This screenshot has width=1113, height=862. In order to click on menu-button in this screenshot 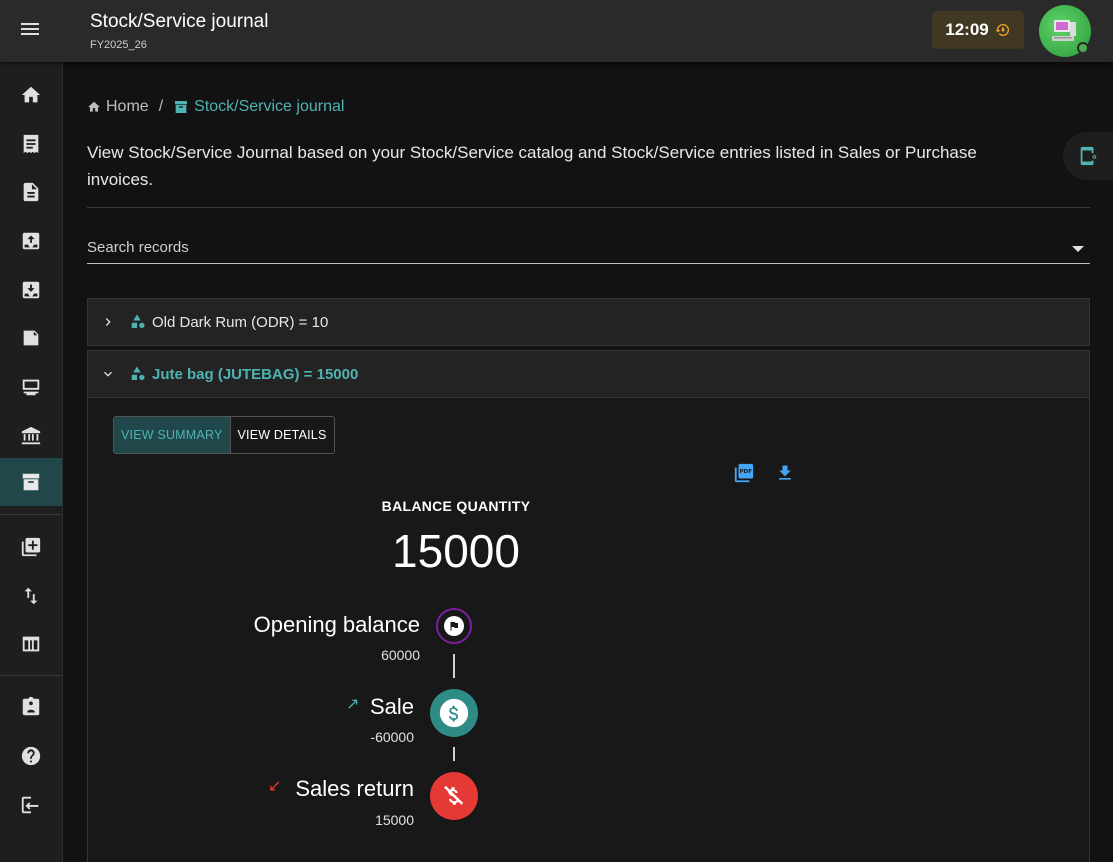, I will do `click(30, 31)`.